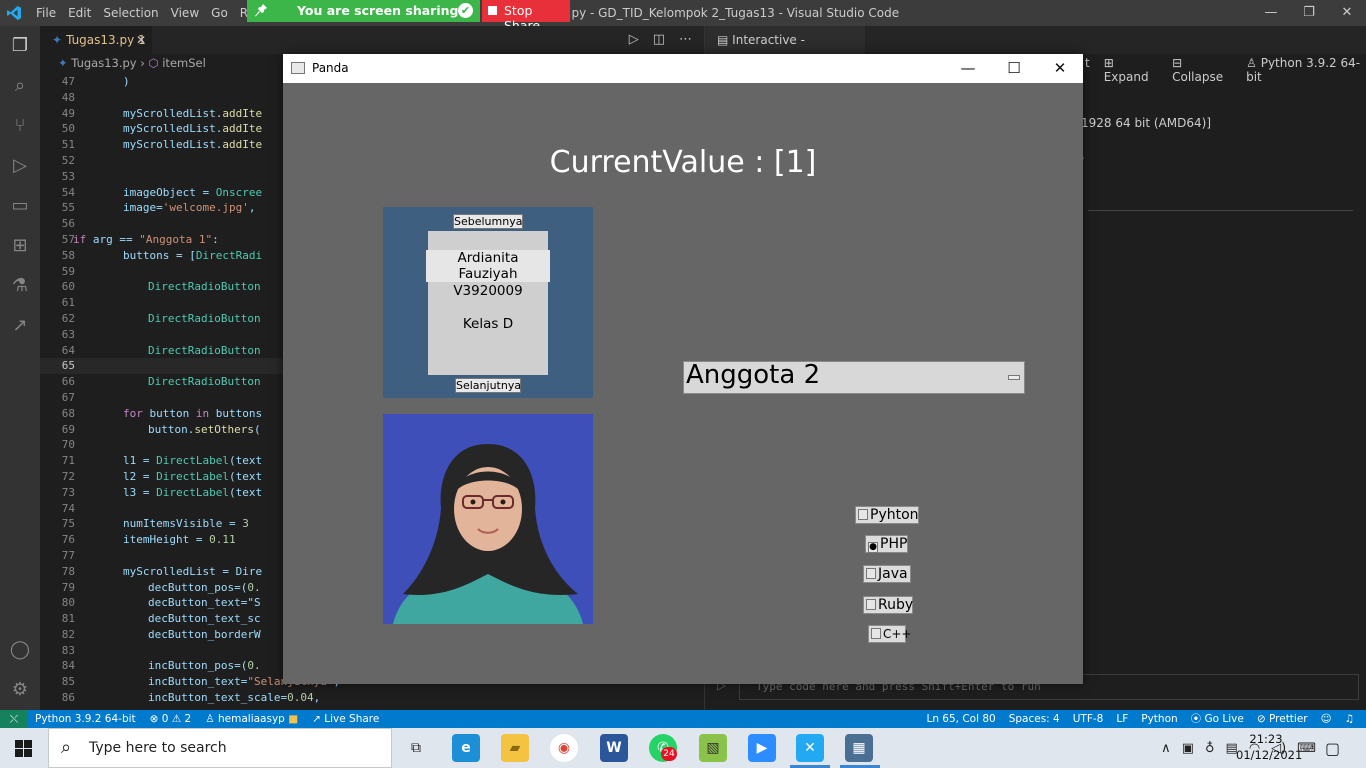  What do you see at coordinates (416, 748) in the screenshot?
I see `task-view-icon: ⧉` at bounding box center [416, 748].